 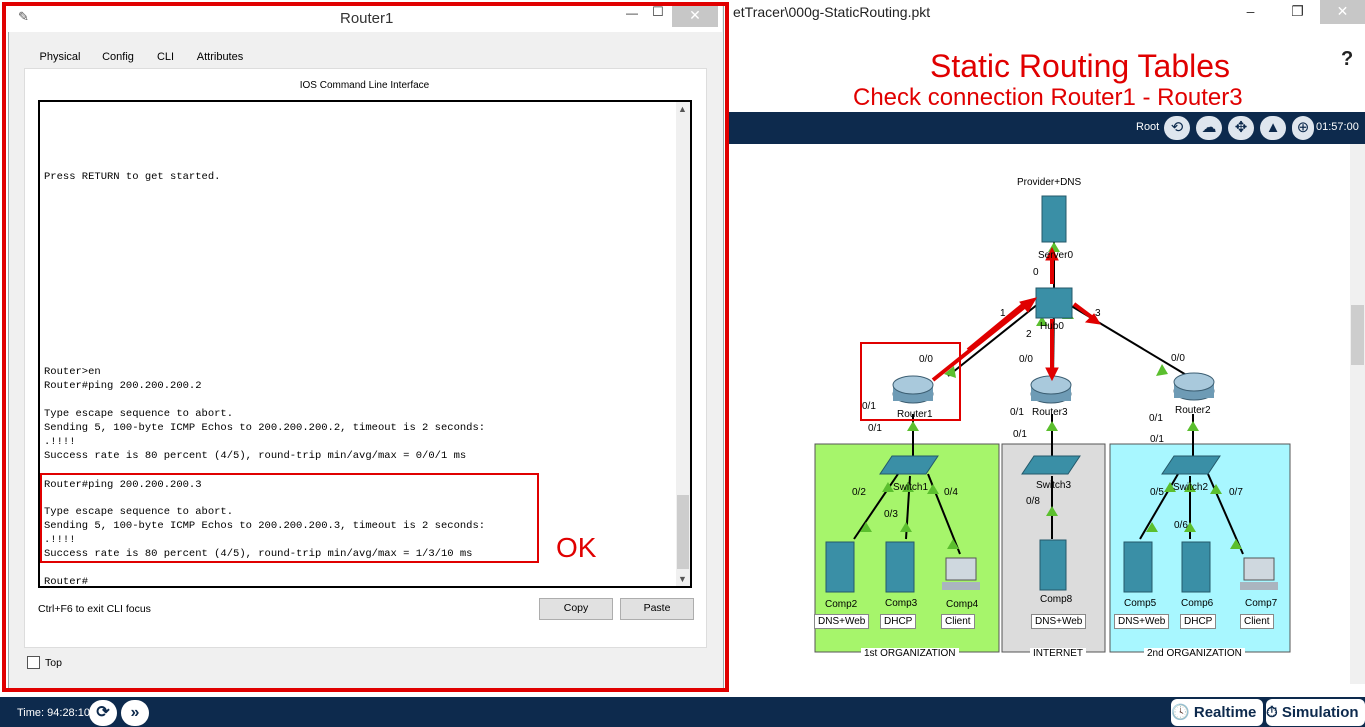 What do you see at coordinates (1056, 255) in the screenshot?
I see `server0-label: Server0` at bounding box center [1056, 255].